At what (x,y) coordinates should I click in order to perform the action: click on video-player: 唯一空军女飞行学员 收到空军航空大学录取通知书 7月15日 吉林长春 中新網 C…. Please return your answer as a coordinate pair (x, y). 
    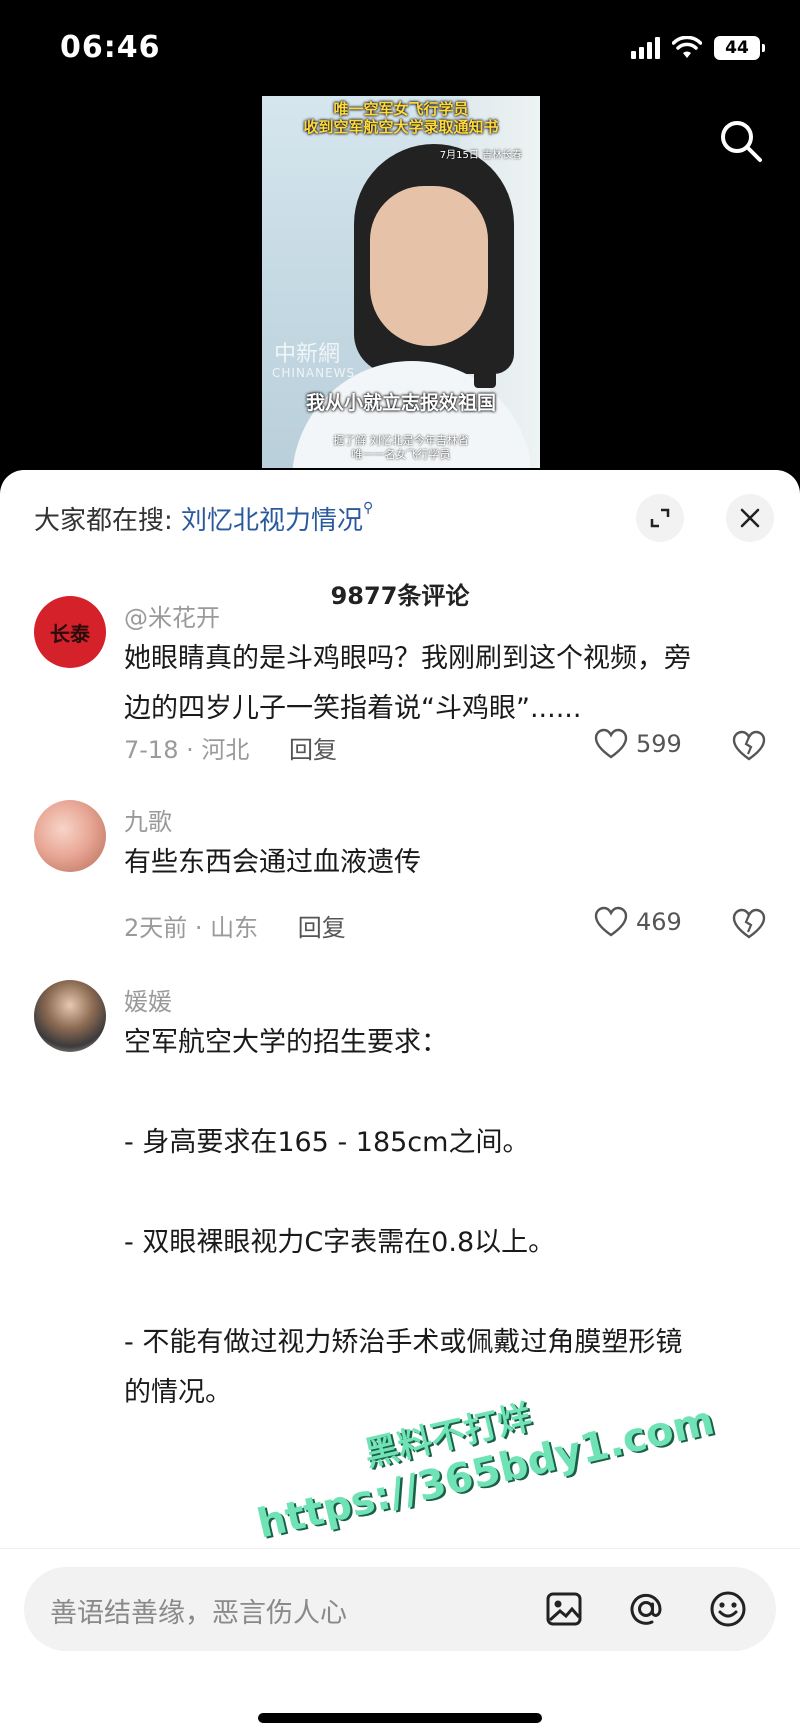
    Looking at the image, I should click on (401, 282).